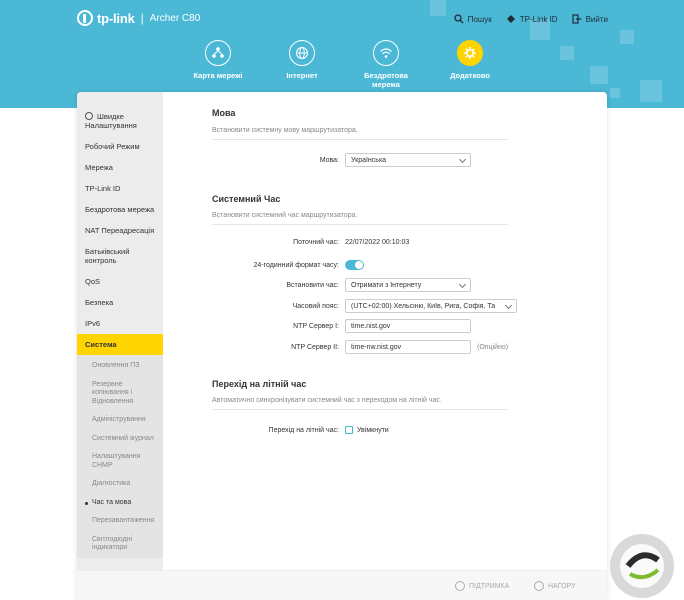  What do you see at coordinates (93, 281) in the screenshot?
I see `sidebar-item-label: QoS` at bounding box center [93, 281].